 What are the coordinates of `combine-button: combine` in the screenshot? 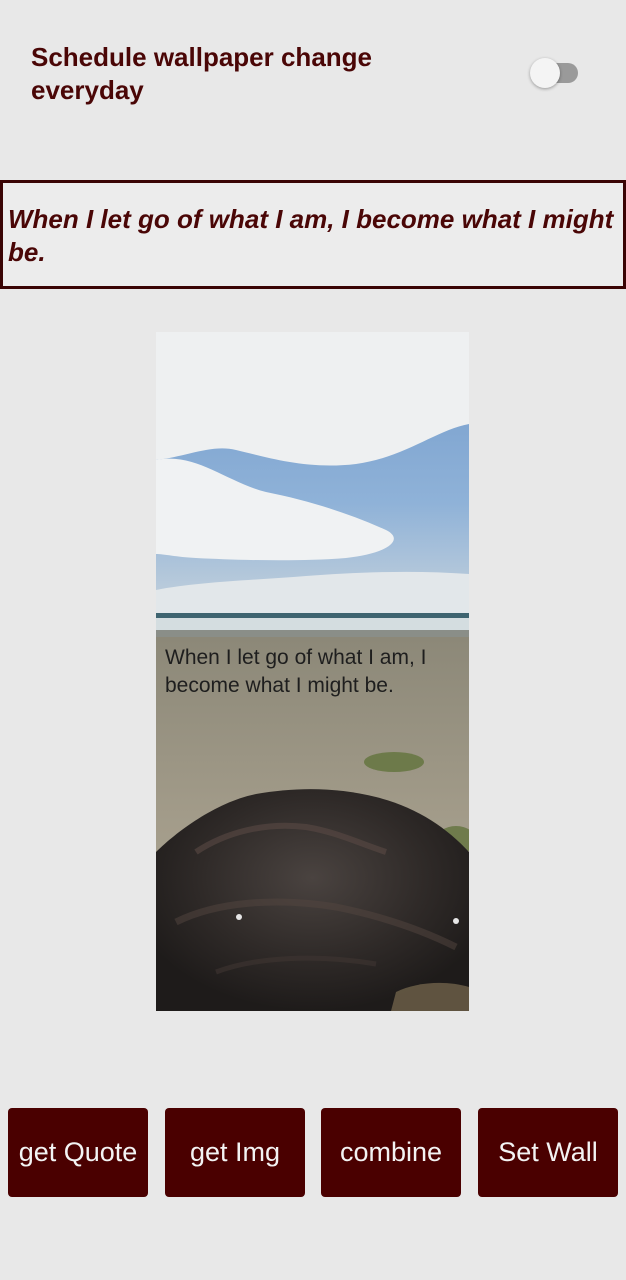 It's located at (391, 1152).